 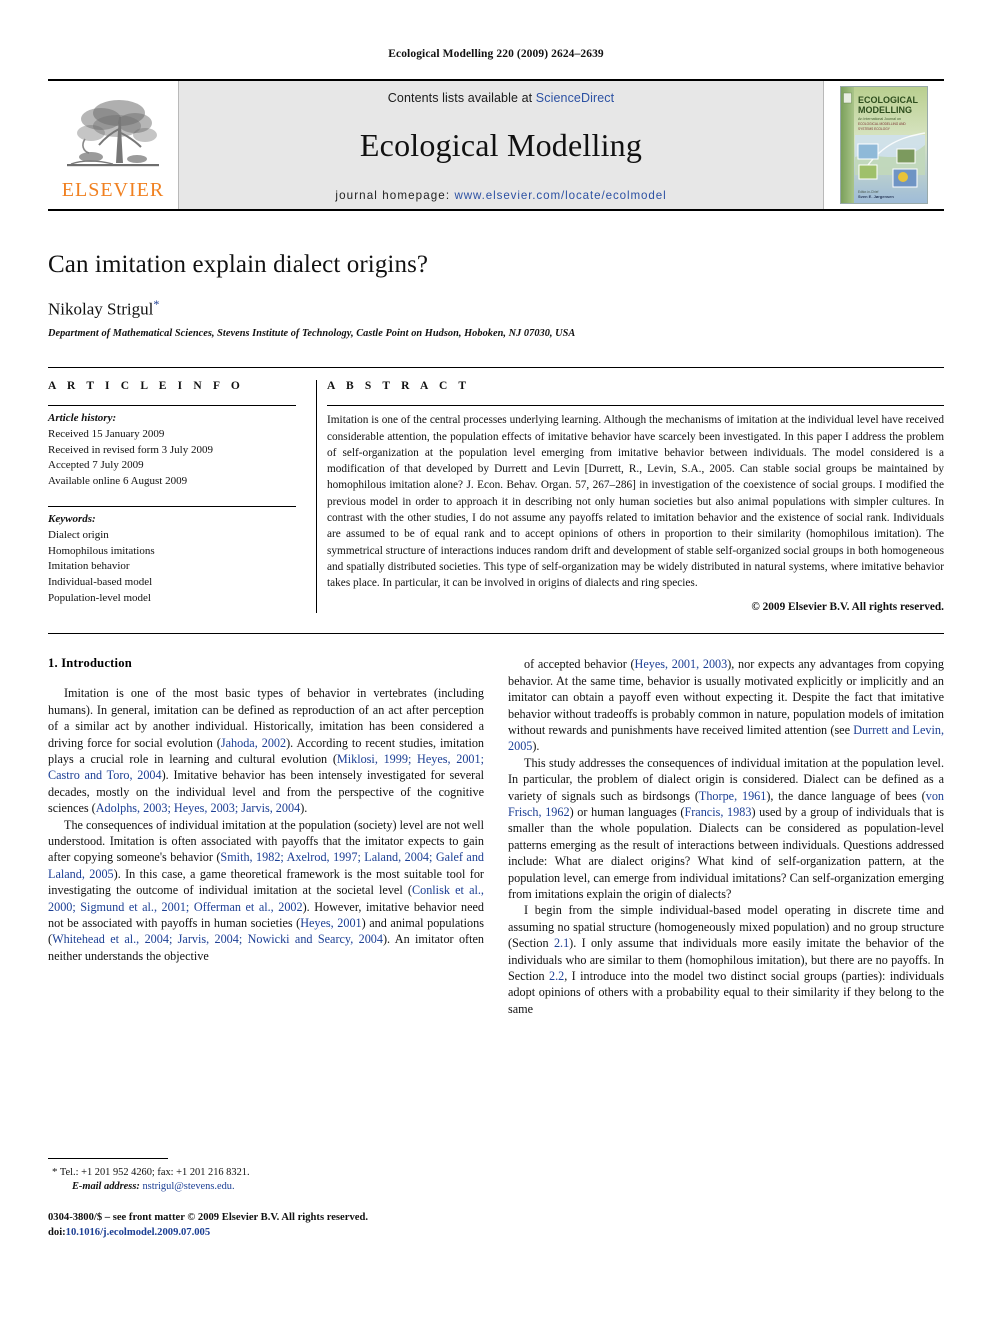 I want to click on elsevier-logo: ELSEVIER, so click(x=113, y=145).